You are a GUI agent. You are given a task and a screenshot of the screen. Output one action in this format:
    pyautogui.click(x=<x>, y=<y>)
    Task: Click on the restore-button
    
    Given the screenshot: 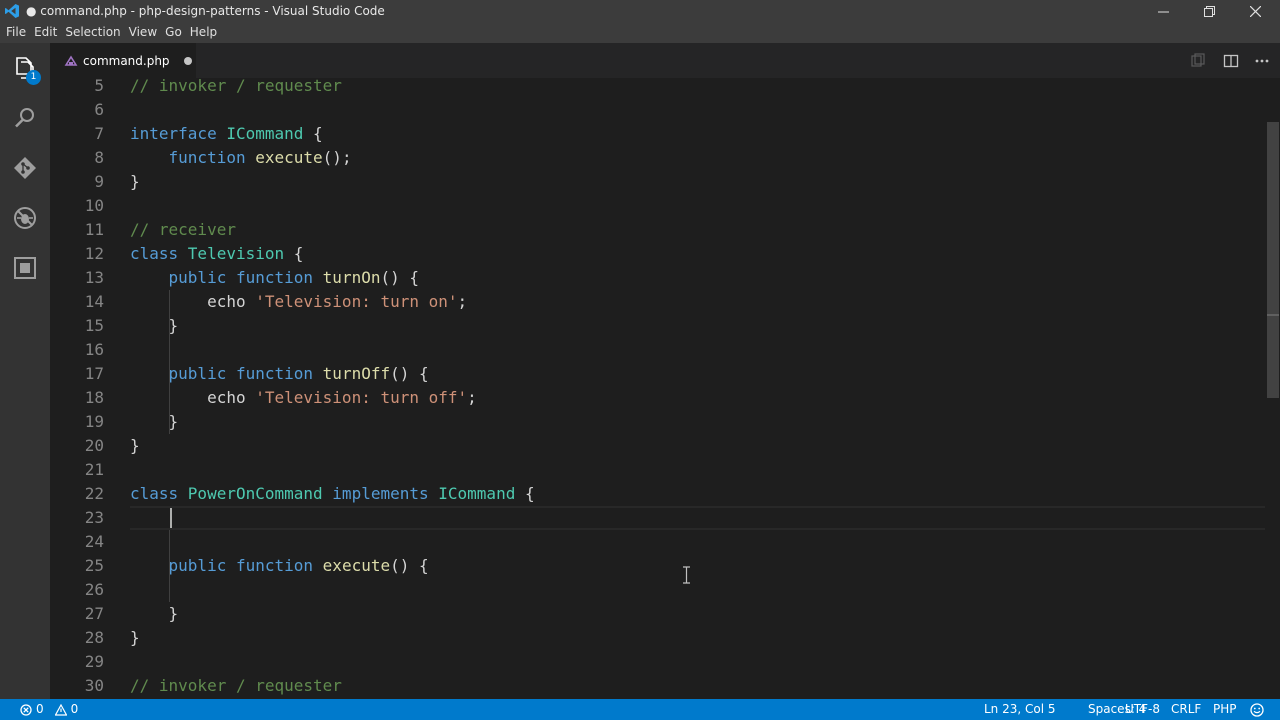 What is the action you would take?
    pyautogui.click(x=1209, y=11)
    